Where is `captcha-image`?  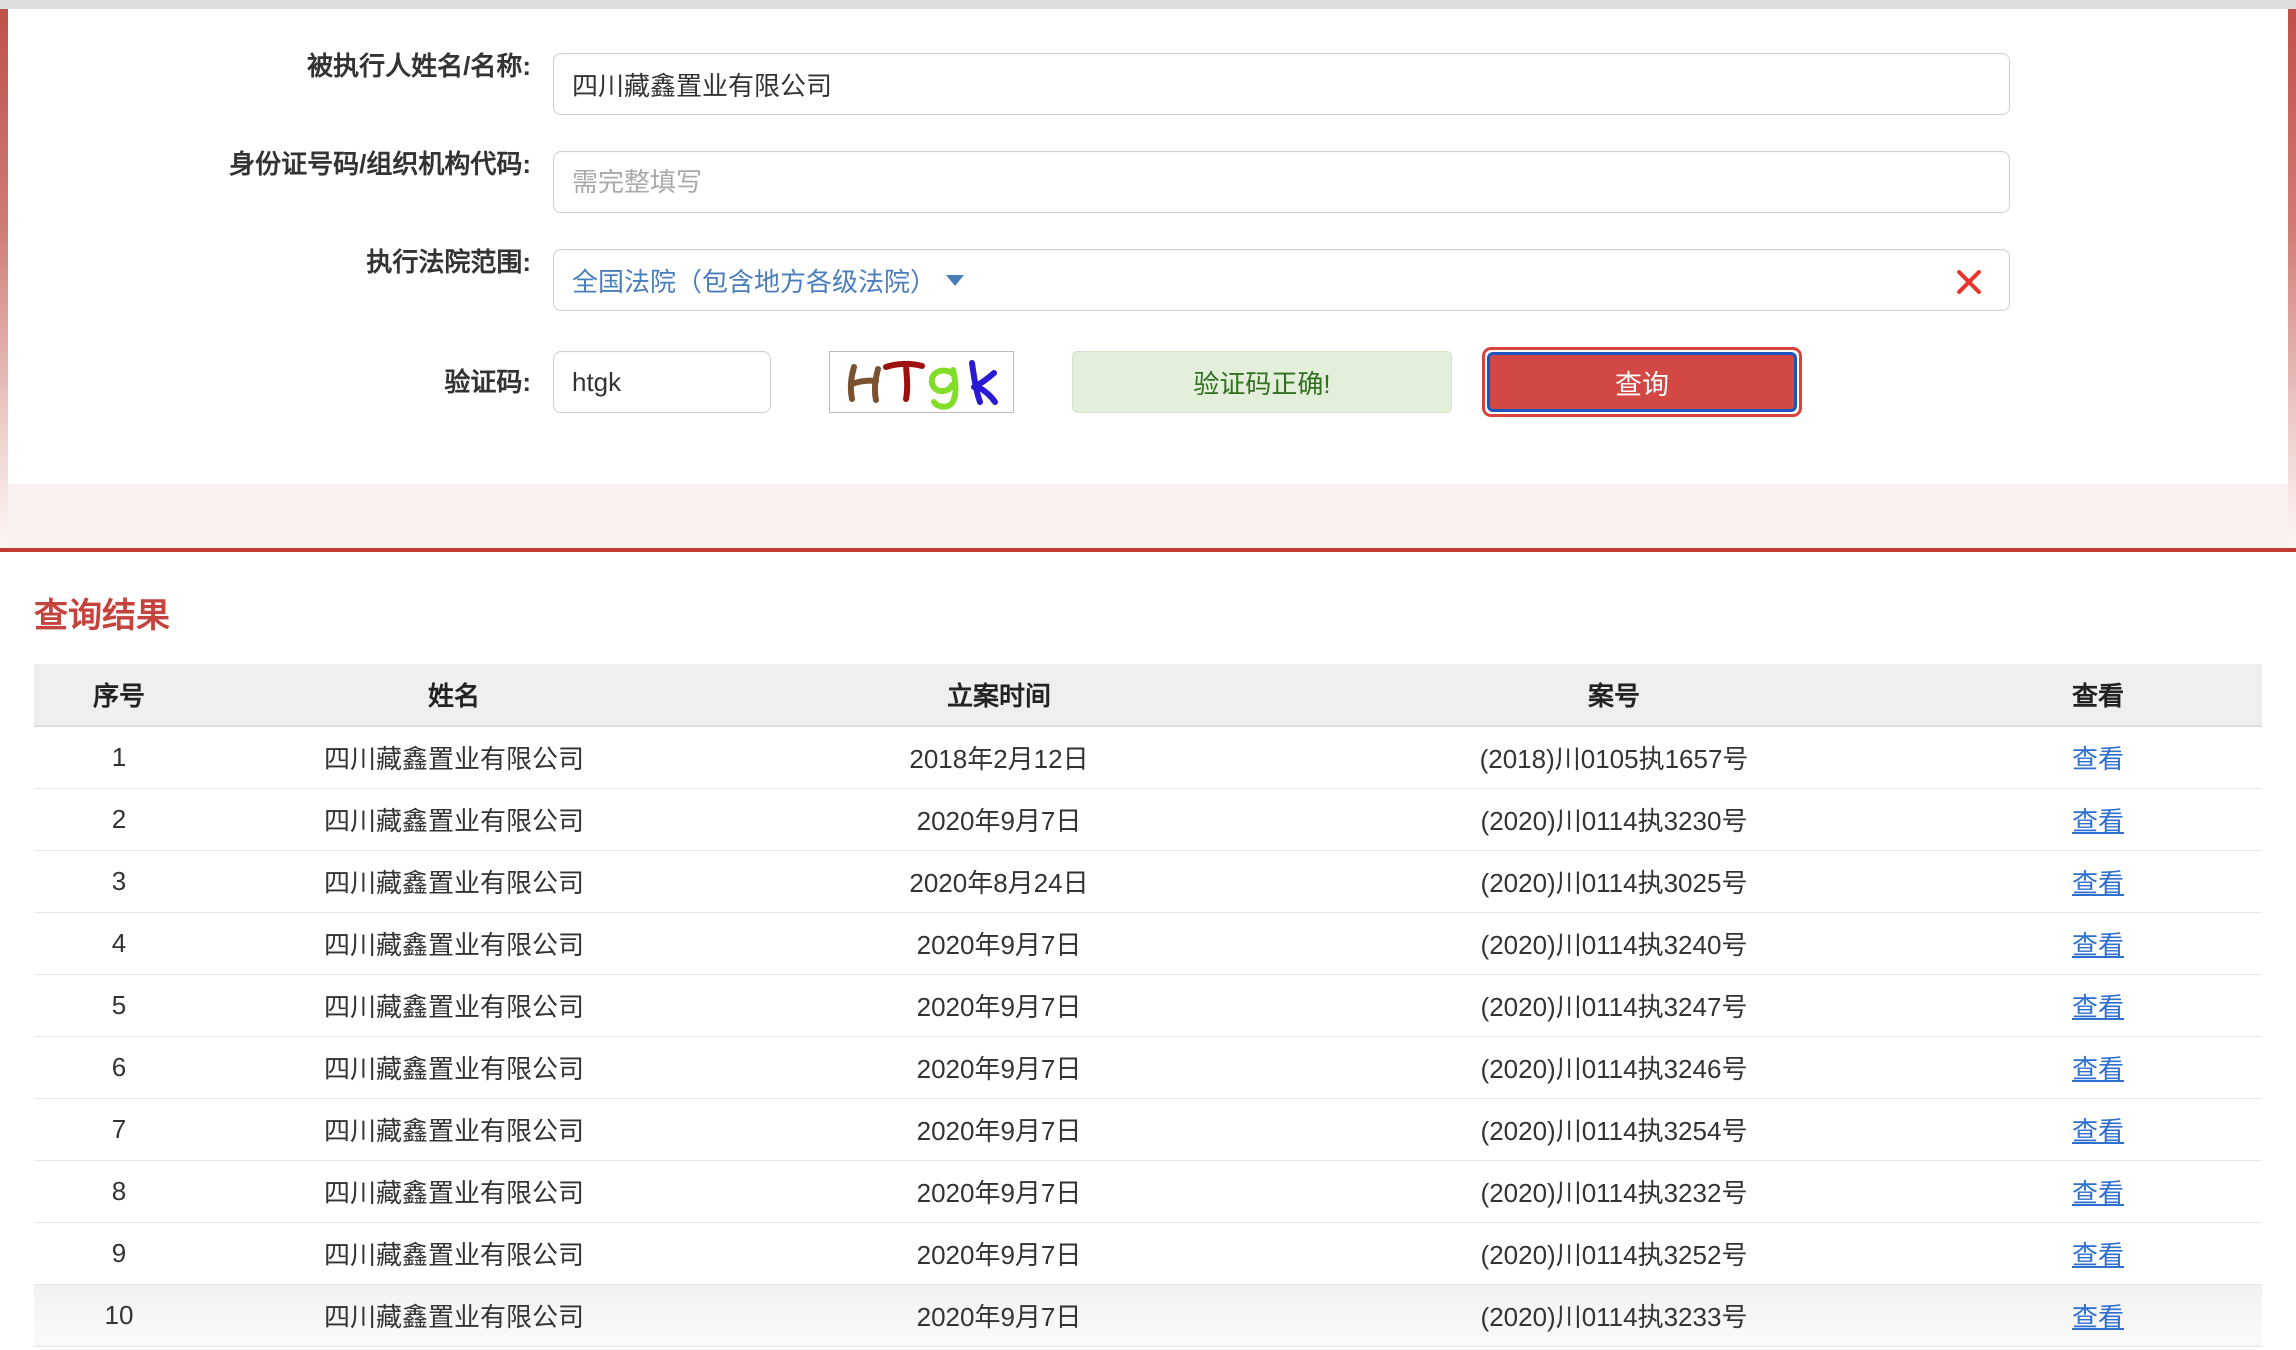
captcha-image is located at coordinates (921, 382).